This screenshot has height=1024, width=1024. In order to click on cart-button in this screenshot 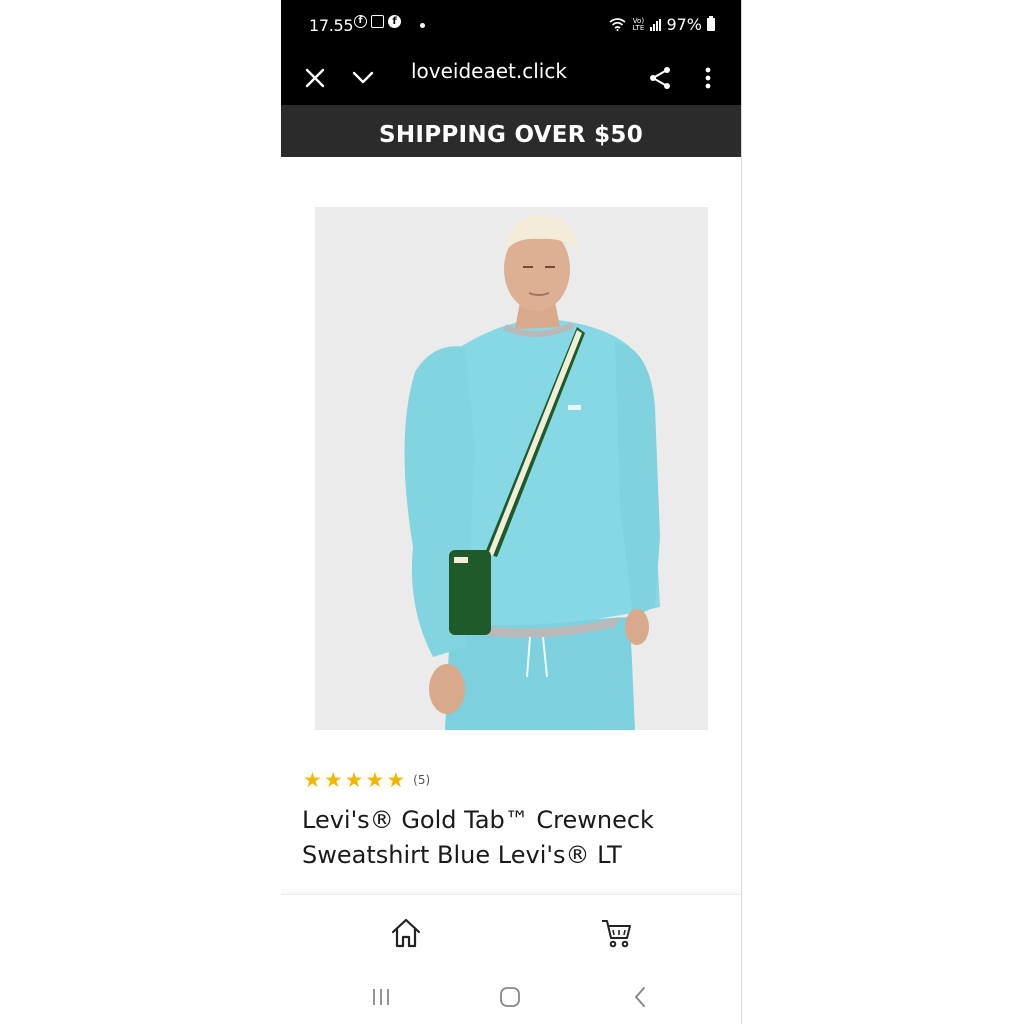, I will do `click(616, 933)`.